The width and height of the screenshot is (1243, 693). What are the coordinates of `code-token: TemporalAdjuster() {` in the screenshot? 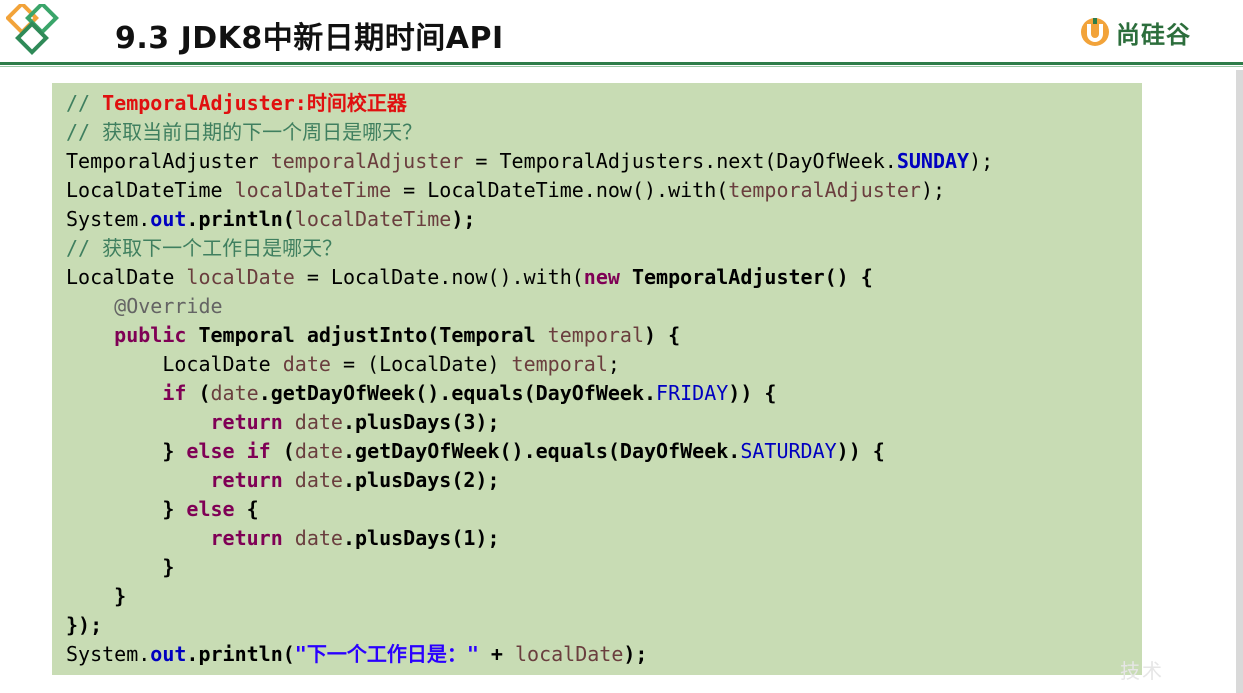 It's located at (746, 277).